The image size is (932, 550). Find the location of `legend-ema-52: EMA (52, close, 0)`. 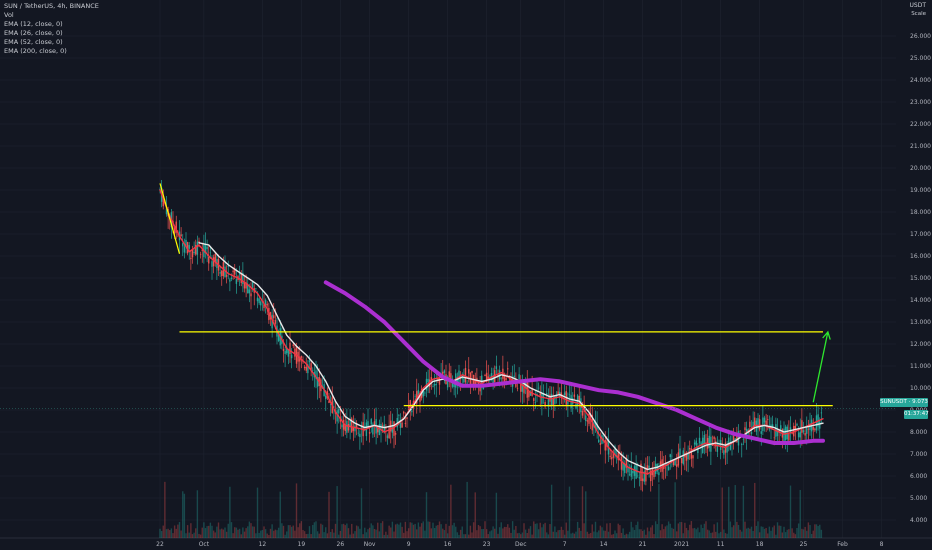

legend-ema-52: EMA (52, close, 0) is located at coordinates (51, 42).